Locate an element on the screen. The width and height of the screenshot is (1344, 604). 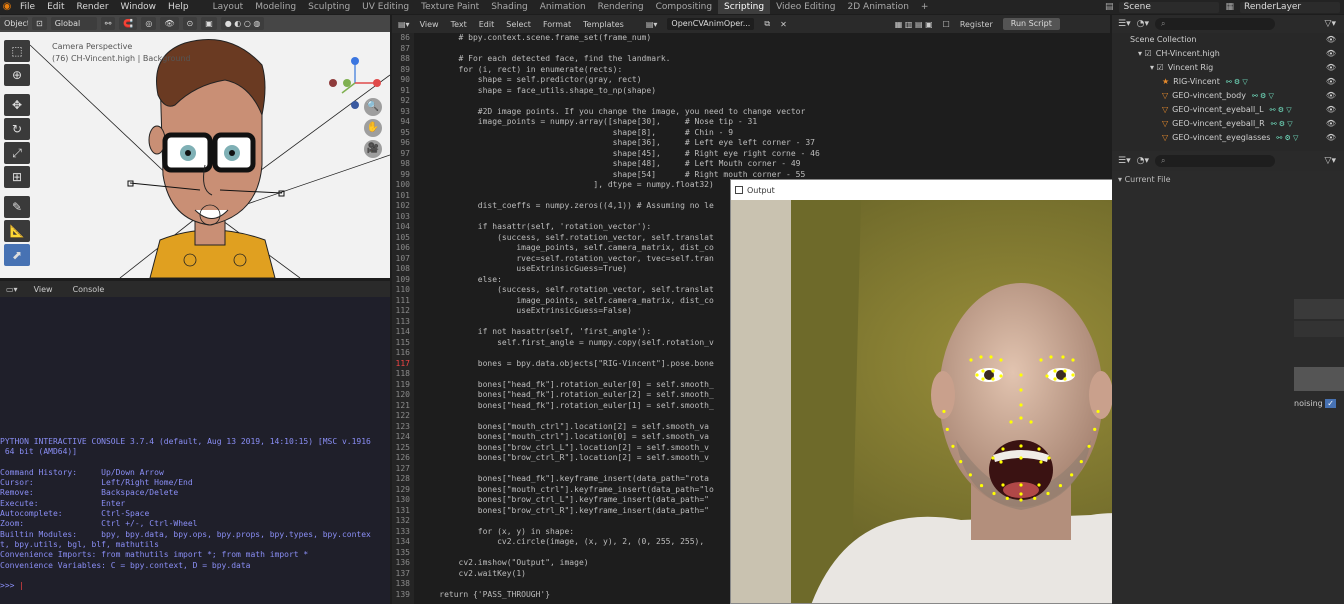
outliner-item: ▽ GEO-vincent_eyeball_R ⚯ ⚙ ▽ 👁 is located at coordinates (1228, 124).